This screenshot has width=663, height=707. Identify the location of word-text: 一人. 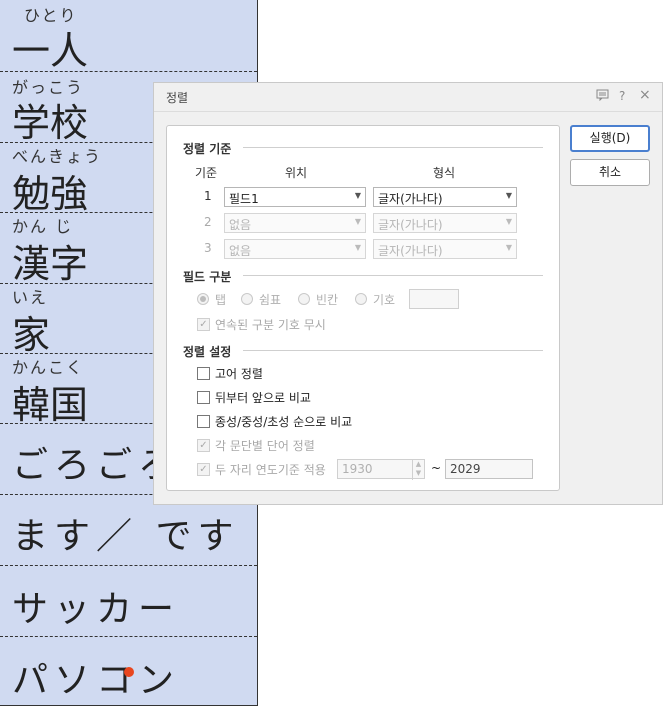
(50, 51).